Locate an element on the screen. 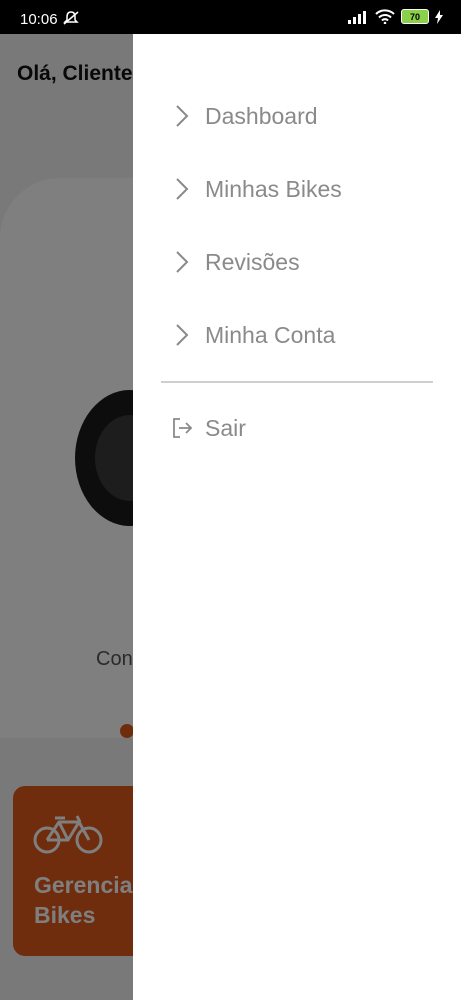 This screenshot has height=1000, width=461. wifi-icon is located at coordinates (385, 16).